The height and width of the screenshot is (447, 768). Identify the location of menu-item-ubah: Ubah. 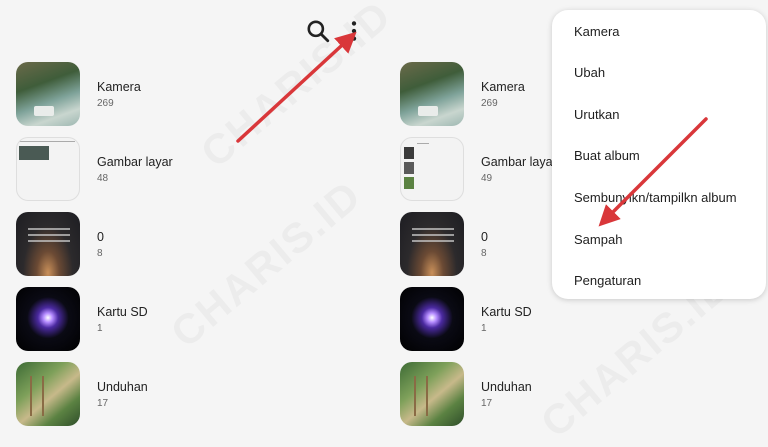
(589, 73).